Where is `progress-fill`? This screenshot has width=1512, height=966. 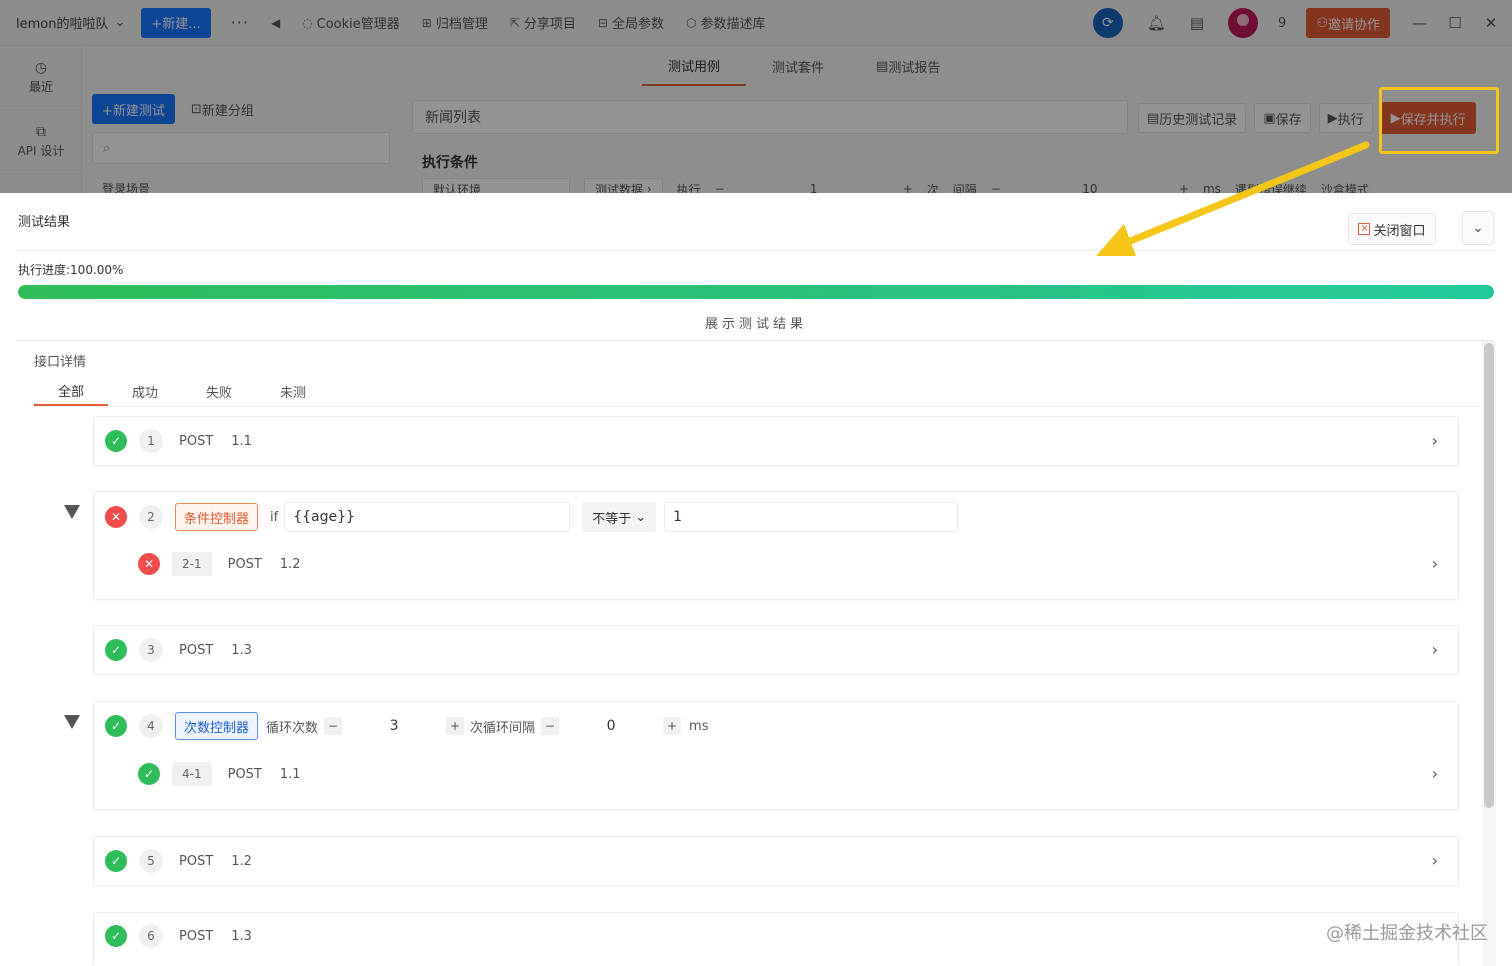
progress-fill is located at coordinates (756, 292).